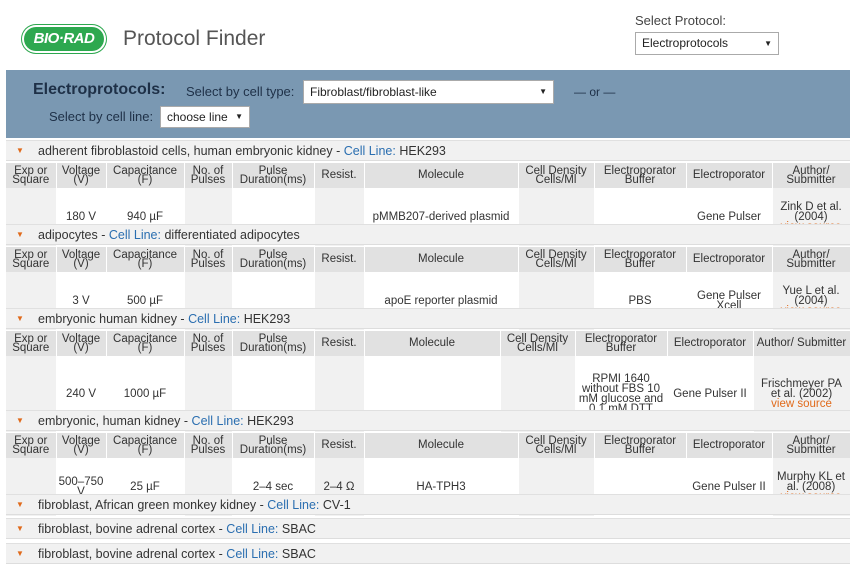  Describe the element at coordinates (115, 421) in the screenshot. I see `group-title: embryonic, human kidney -` at that location.